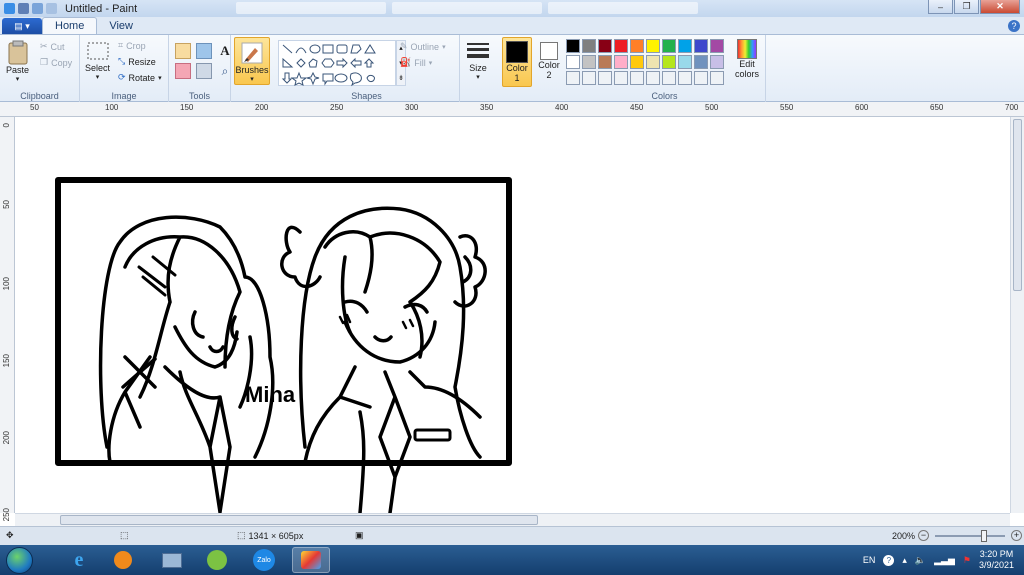 The height and width of the screenshot is (575, 1024). What do you see at coordinates (123, 560) in the screenshot?
I see `media-player-icon` at bounding box center [123, 560].